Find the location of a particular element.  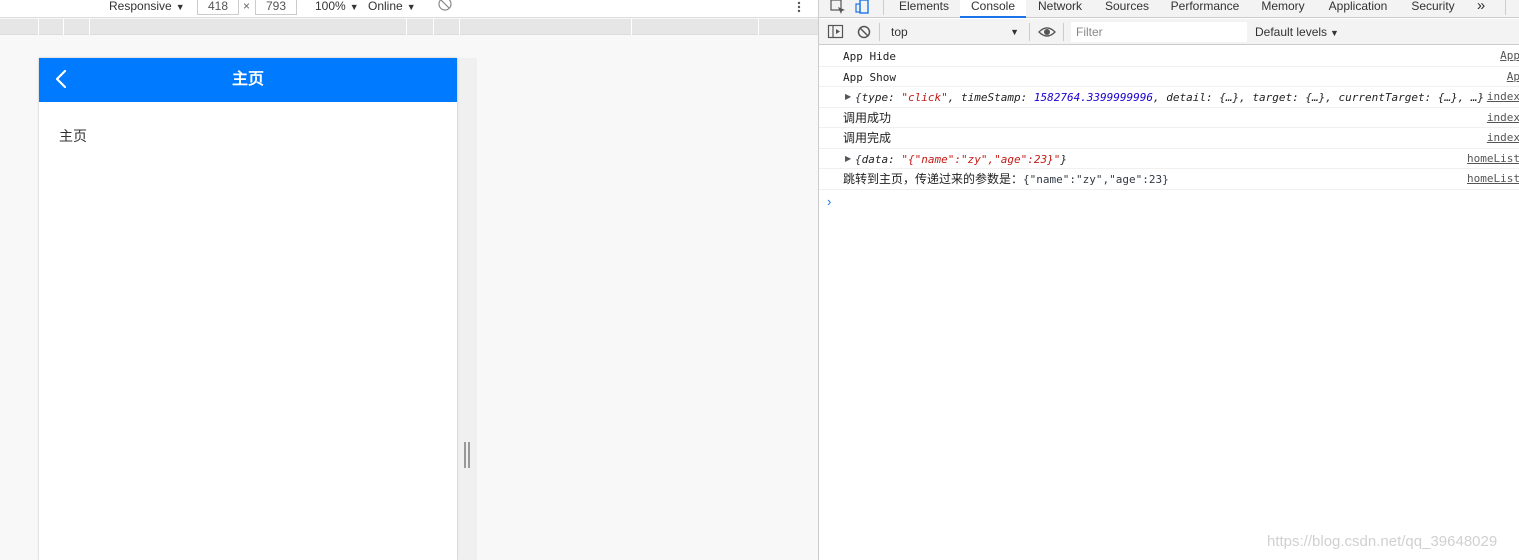

tab-security: Security is located at coordinates (1433, 9).